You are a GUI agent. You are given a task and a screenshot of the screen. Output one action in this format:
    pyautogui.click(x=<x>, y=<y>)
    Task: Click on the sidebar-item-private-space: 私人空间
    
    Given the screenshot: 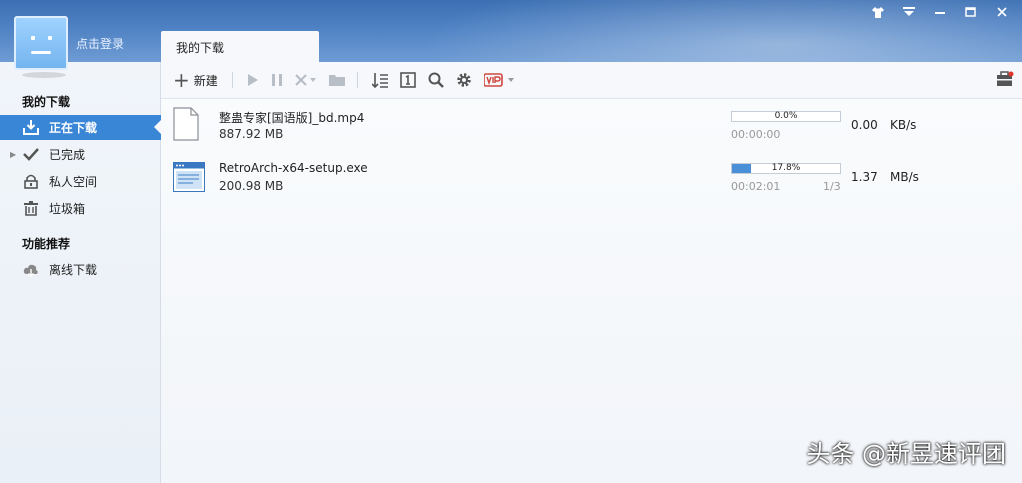 What is the action you would take?
    pyautogui.click(x=80, y=181)
    